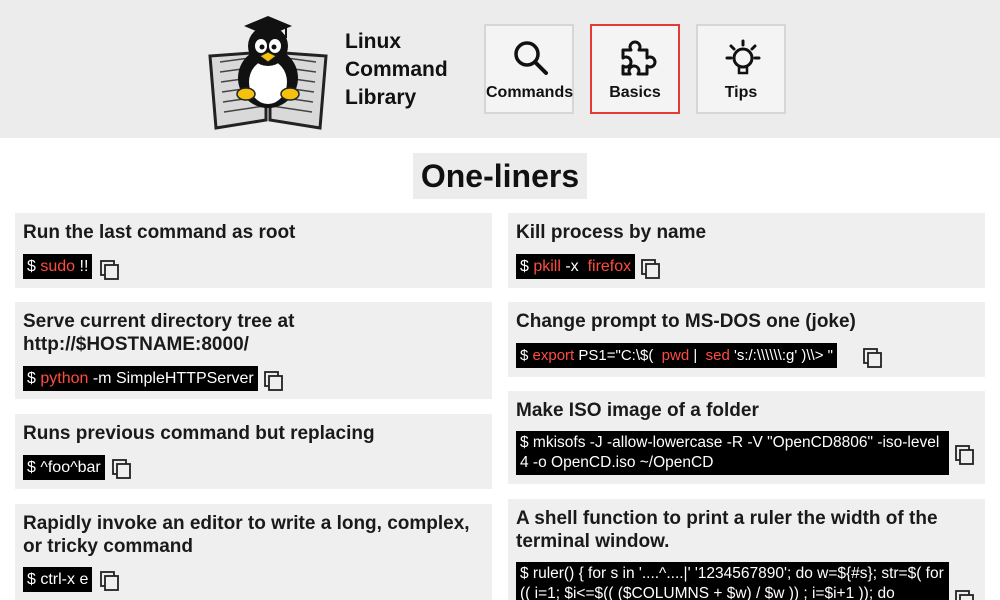  I want to click on nav-commands-button: Commands, so click(529, 69).